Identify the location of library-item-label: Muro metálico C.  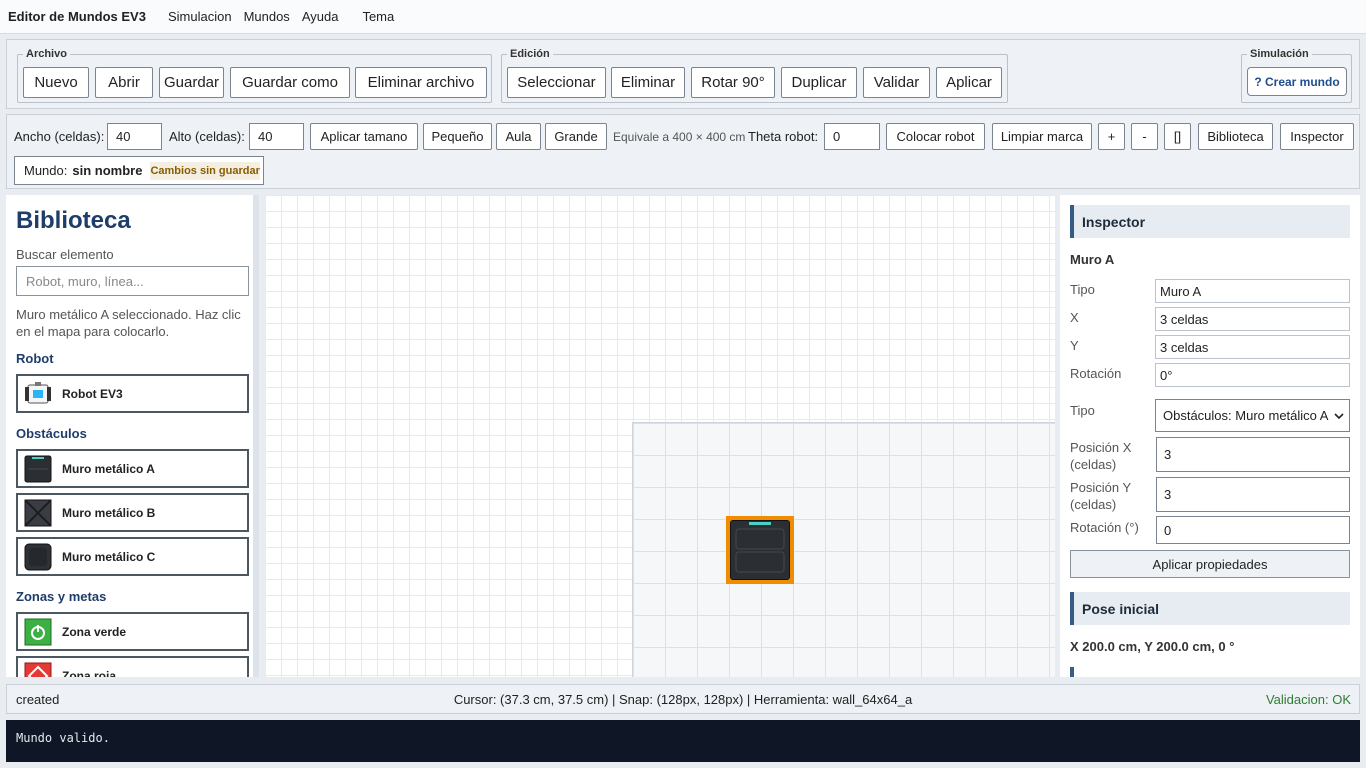
(109, 556).